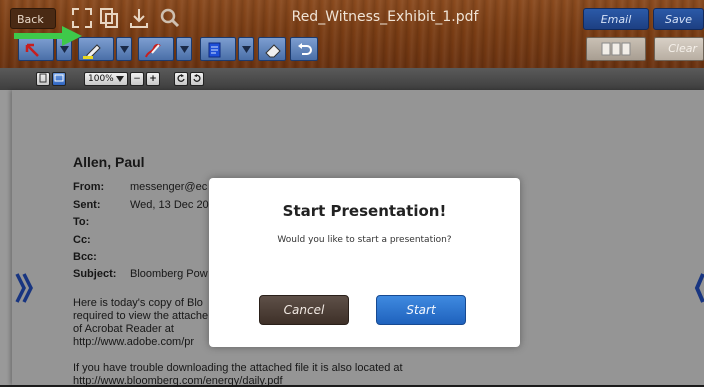 The height and width of the screenshot is (387, 704). What do you see at coordinates (214, 50) in the screenshot?
I see `note-icon` at bounding box center [214, 50].